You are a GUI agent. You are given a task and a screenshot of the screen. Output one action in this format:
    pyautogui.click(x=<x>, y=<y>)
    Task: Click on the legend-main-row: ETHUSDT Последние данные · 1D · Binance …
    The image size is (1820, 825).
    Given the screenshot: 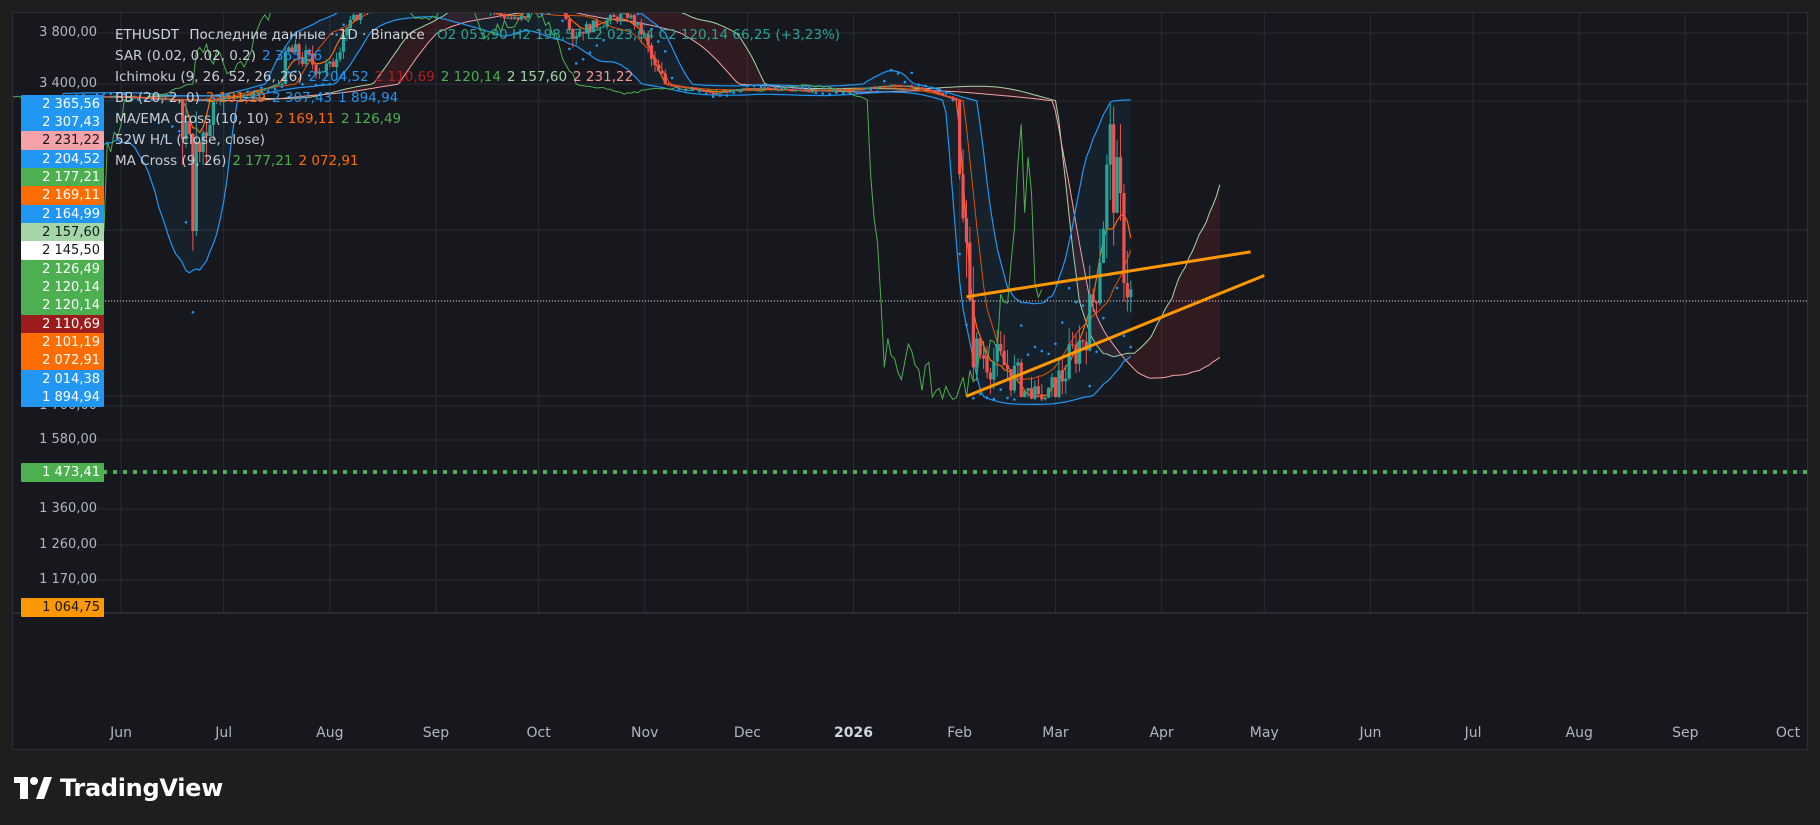 What is the action you would take?
    pyautogui.click(x=477, y=35)
    